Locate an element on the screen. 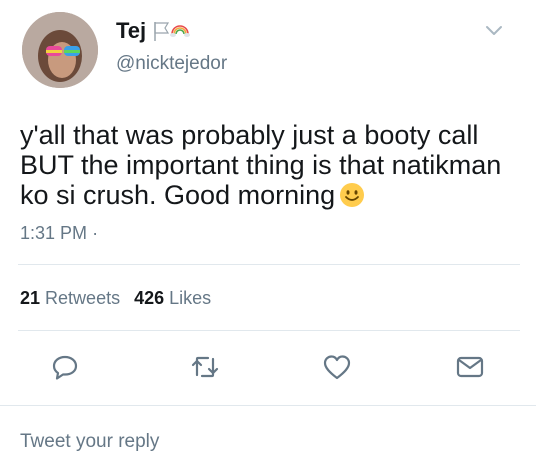  retweet-icon is located at coordinates (205, 367).